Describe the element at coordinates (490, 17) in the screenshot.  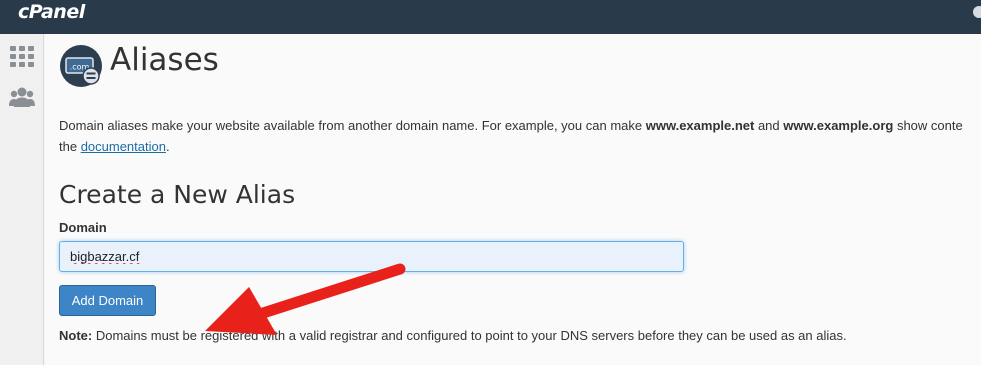
I see `top-navbar: cPanel` at that location.